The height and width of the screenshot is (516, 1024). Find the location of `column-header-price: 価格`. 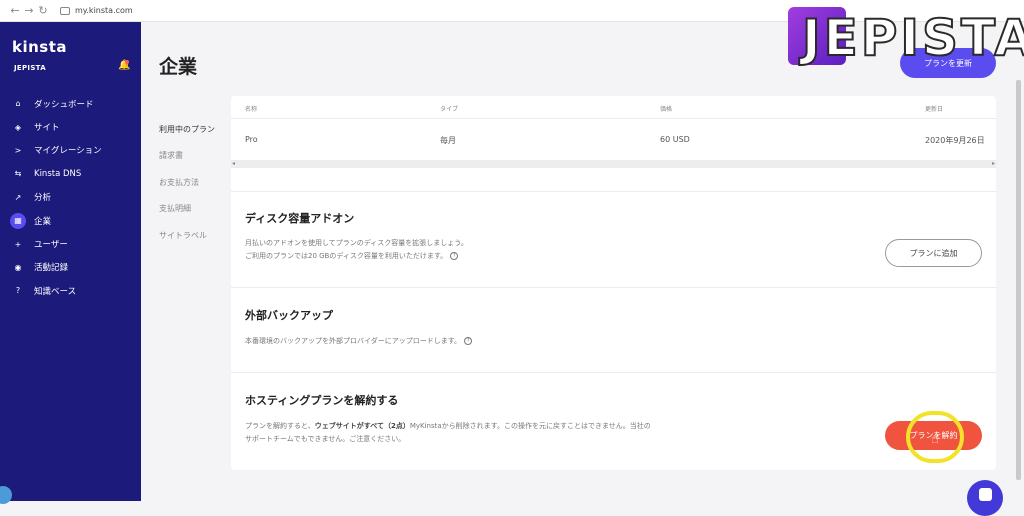

column-header-price: 価格 is located at coordinates (666, 109).